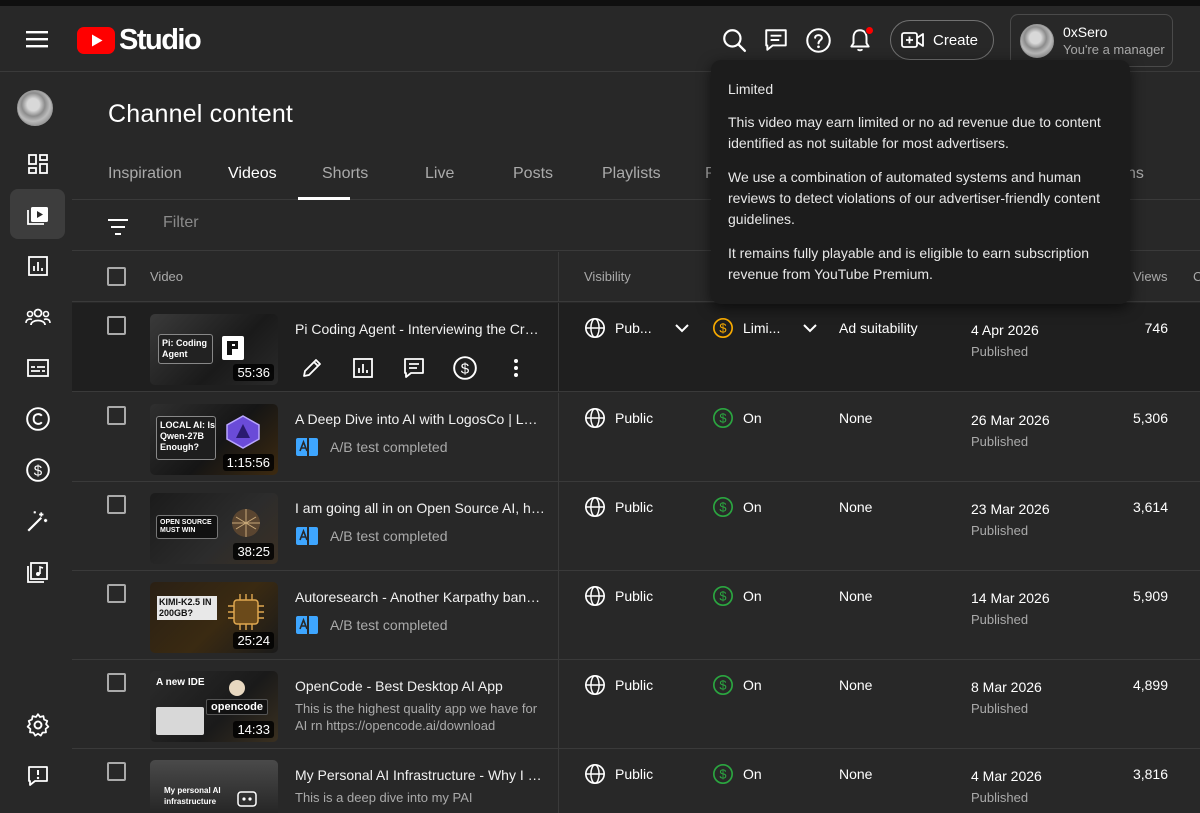  Describe the element at coordinates (776, 40) in the screenshot. I see `feedback-comment-icon` at that location.